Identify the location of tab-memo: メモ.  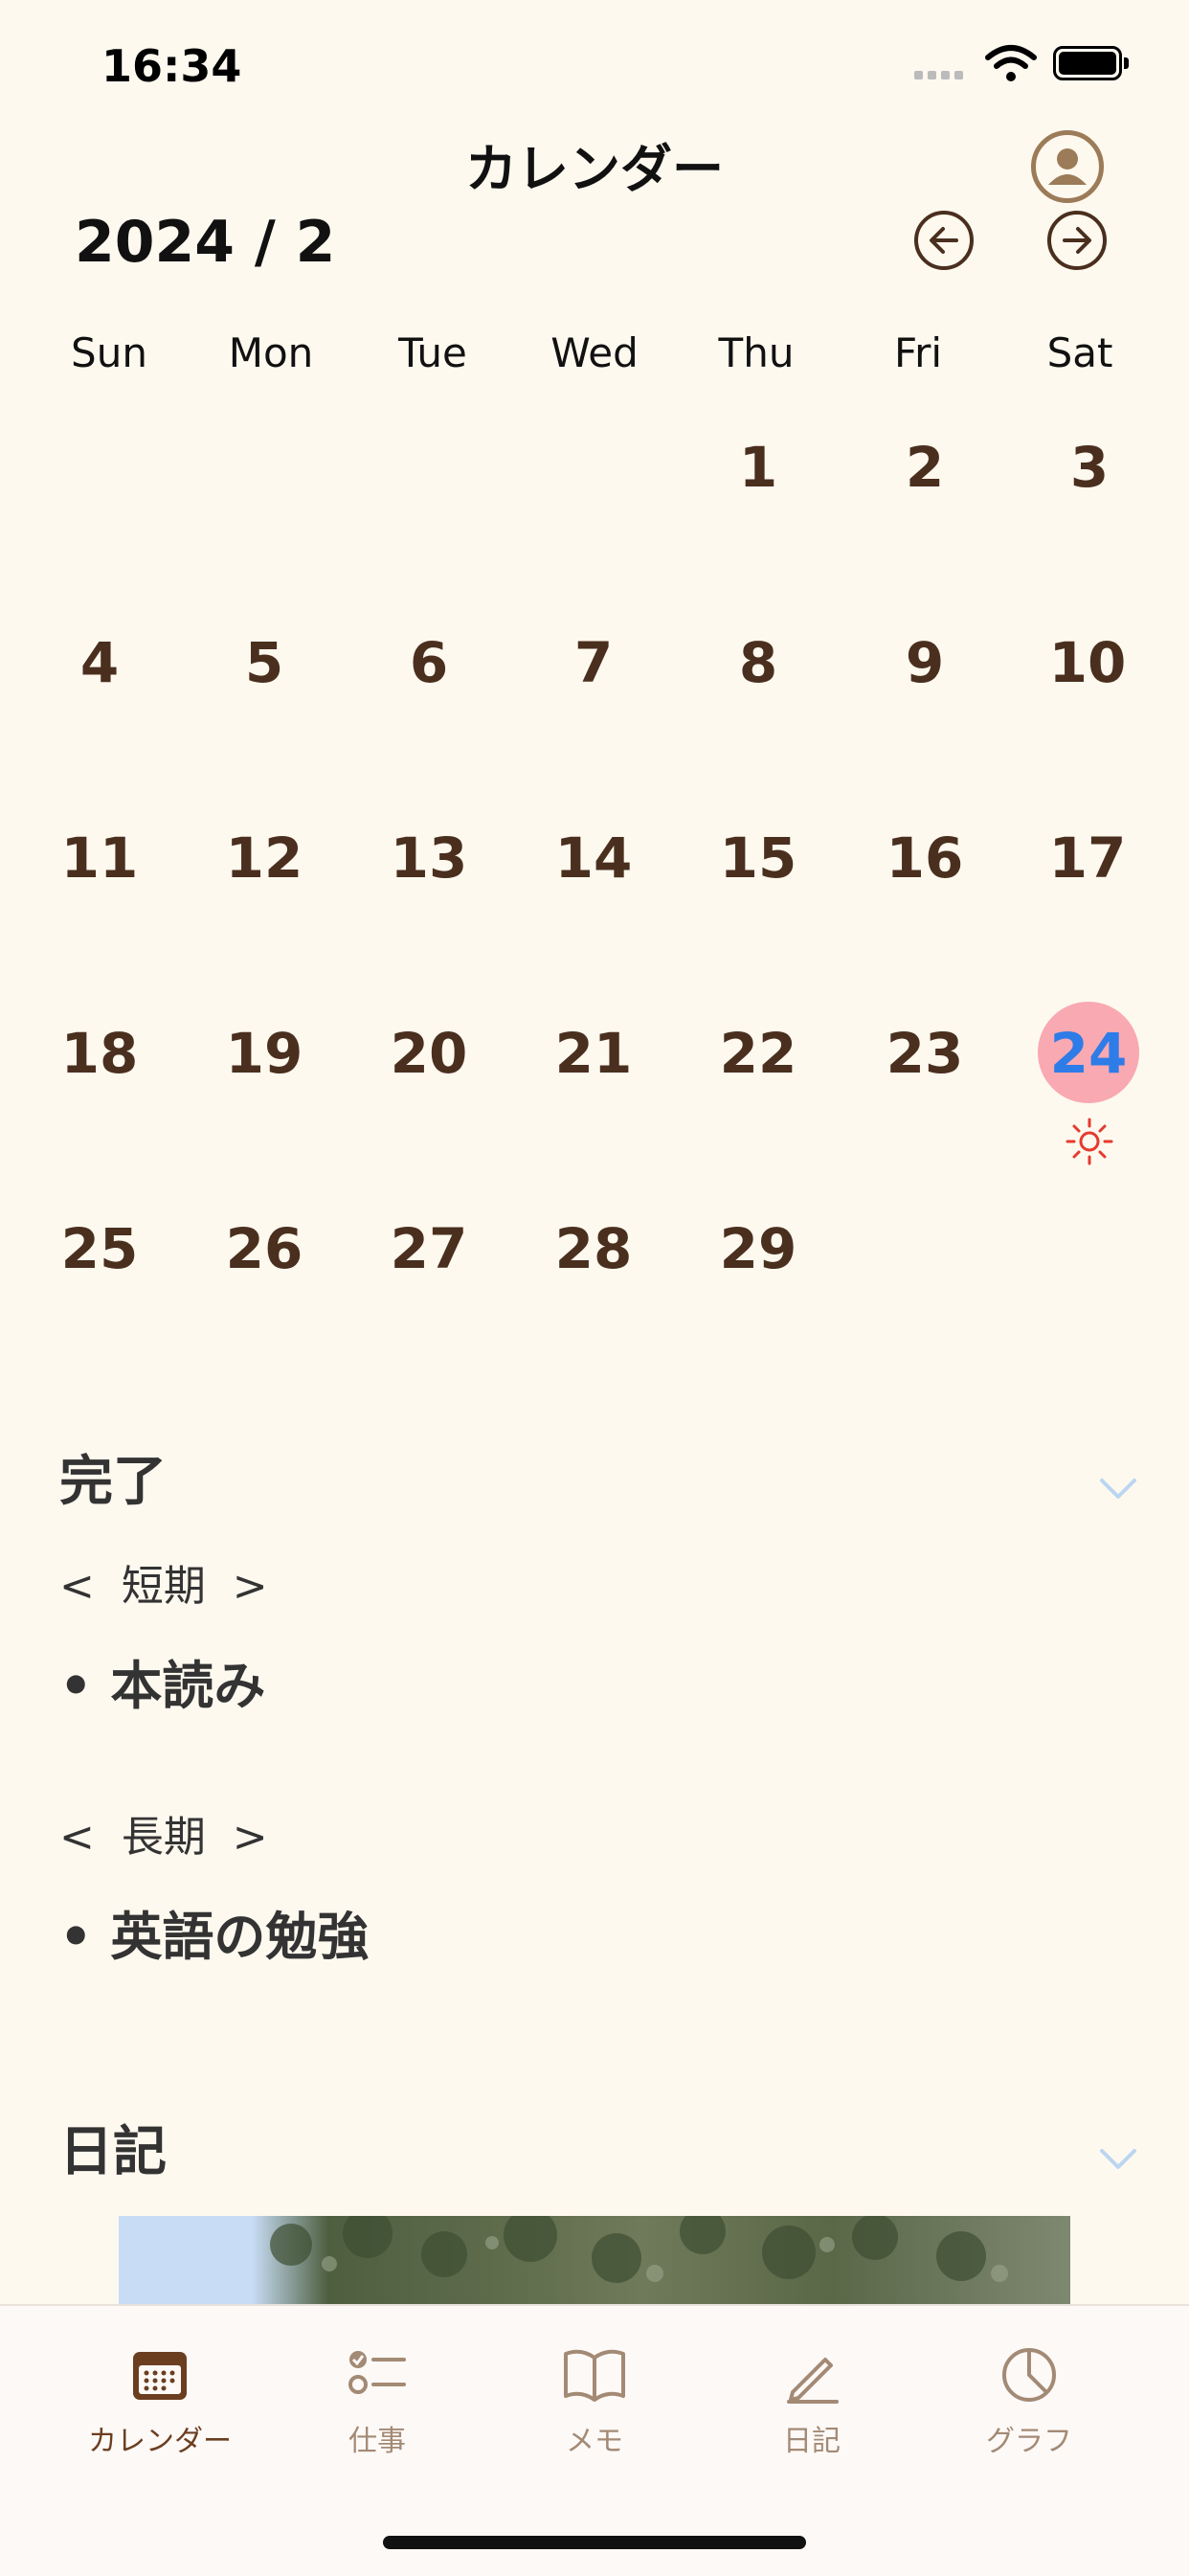
(594, 2401).